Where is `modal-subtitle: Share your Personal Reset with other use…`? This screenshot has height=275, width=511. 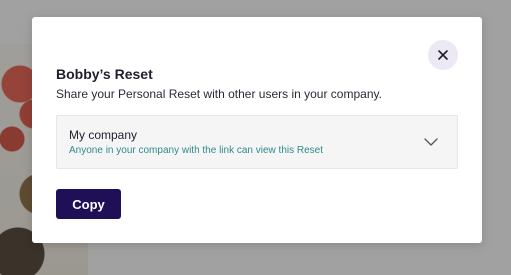
modal-subtitle: Share your Personal Reset with other use… is located at coordinates (219, 94).